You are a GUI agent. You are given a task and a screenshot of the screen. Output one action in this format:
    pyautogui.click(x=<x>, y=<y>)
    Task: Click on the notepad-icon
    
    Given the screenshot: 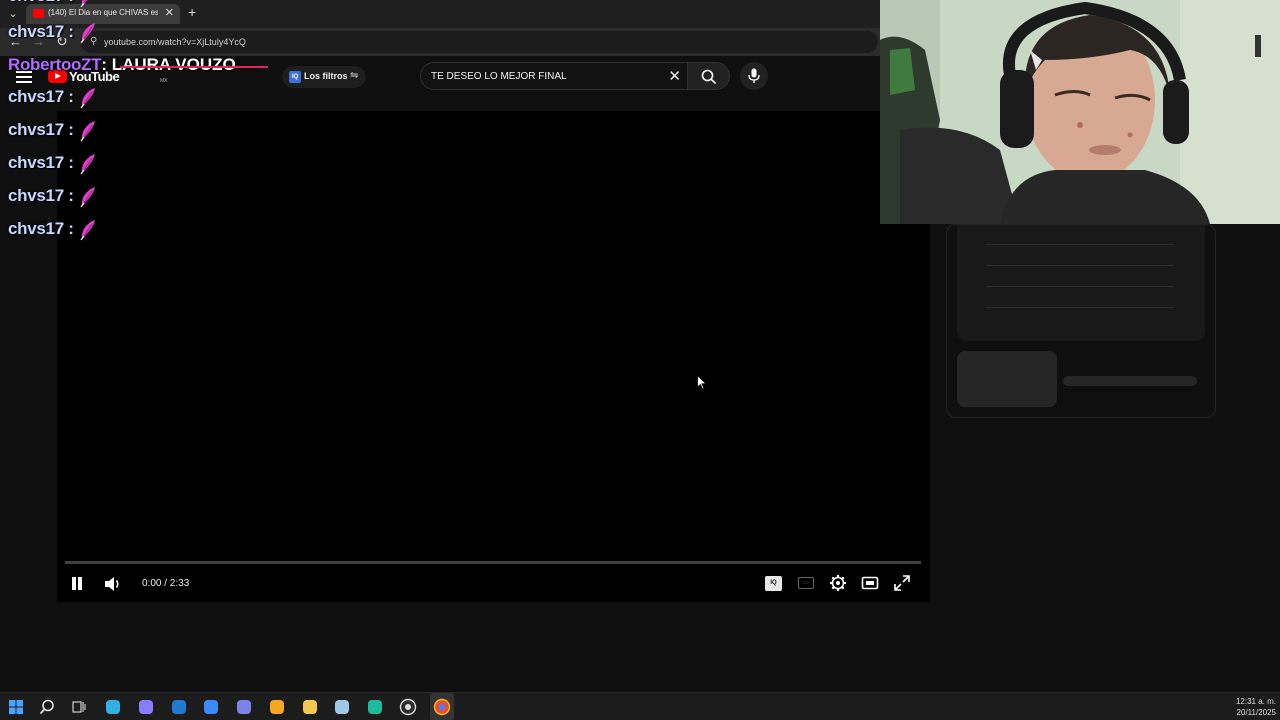 What is the action you would take?
    pyautogui.click(x=342, y=707)
    